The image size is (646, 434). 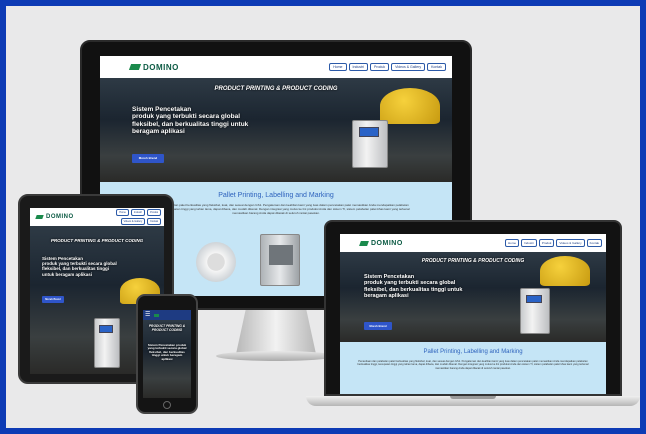 What do you see at coordinates (107, 343) in the screenshot?
I see `tablet-machine-image` at bounding box center [107, 343].